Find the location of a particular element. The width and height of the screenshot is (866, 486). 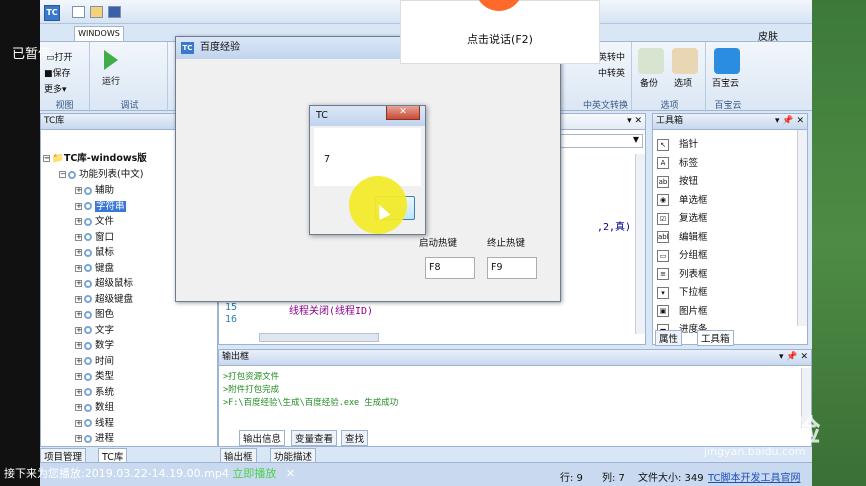

chevron-down-icon: ▾ is located at coordinates (64, 90).